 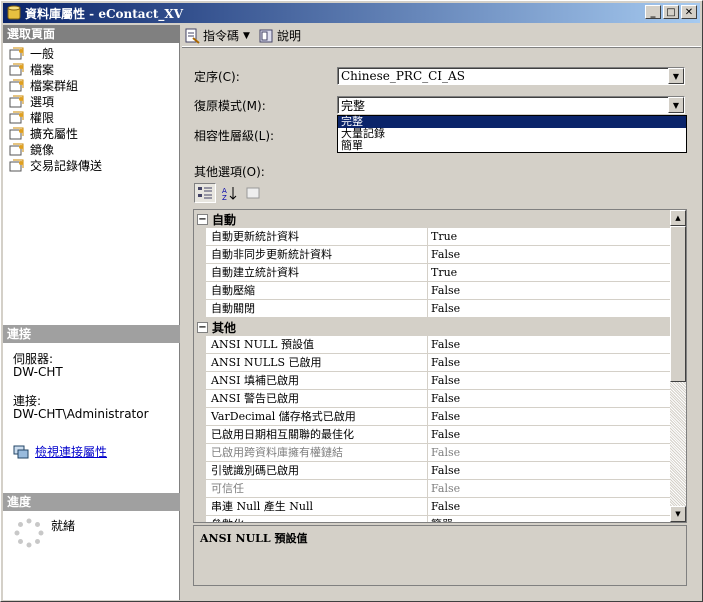 I want to click on maximize-button: □, so click(x=671, y=12).